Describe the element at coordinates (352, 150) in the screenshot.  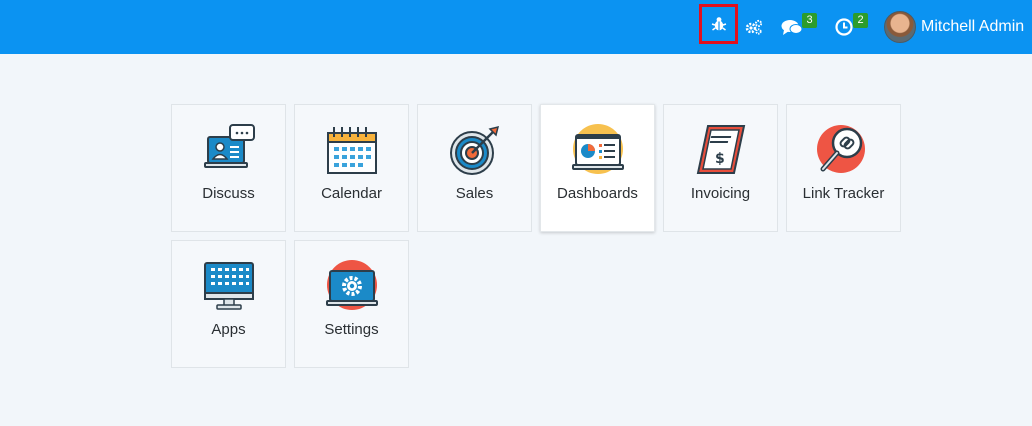
I see `calendar-icon` at that location.